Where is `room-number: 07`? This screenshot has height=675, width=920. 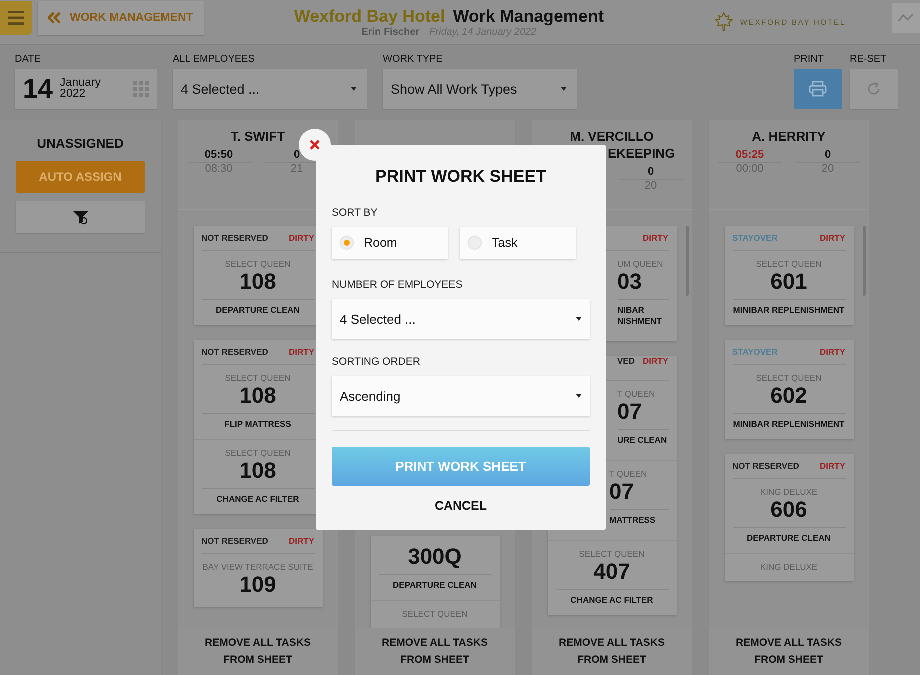 room-number: 07 is located at coordinates (622, 492).